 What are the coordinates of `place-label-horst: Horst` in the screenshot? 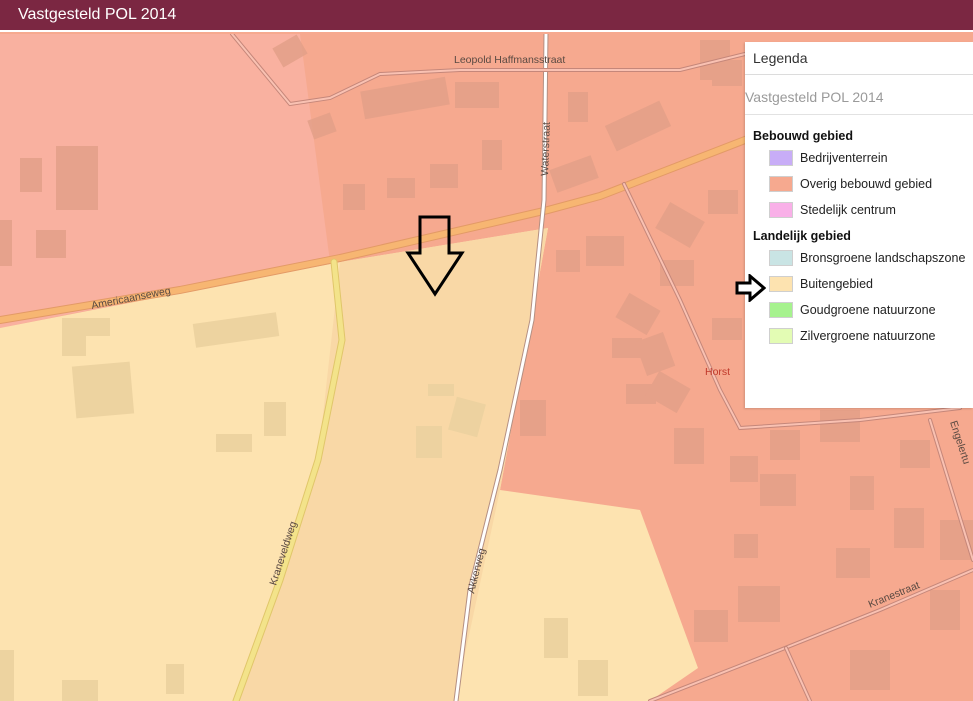 It's located at (717, 372).